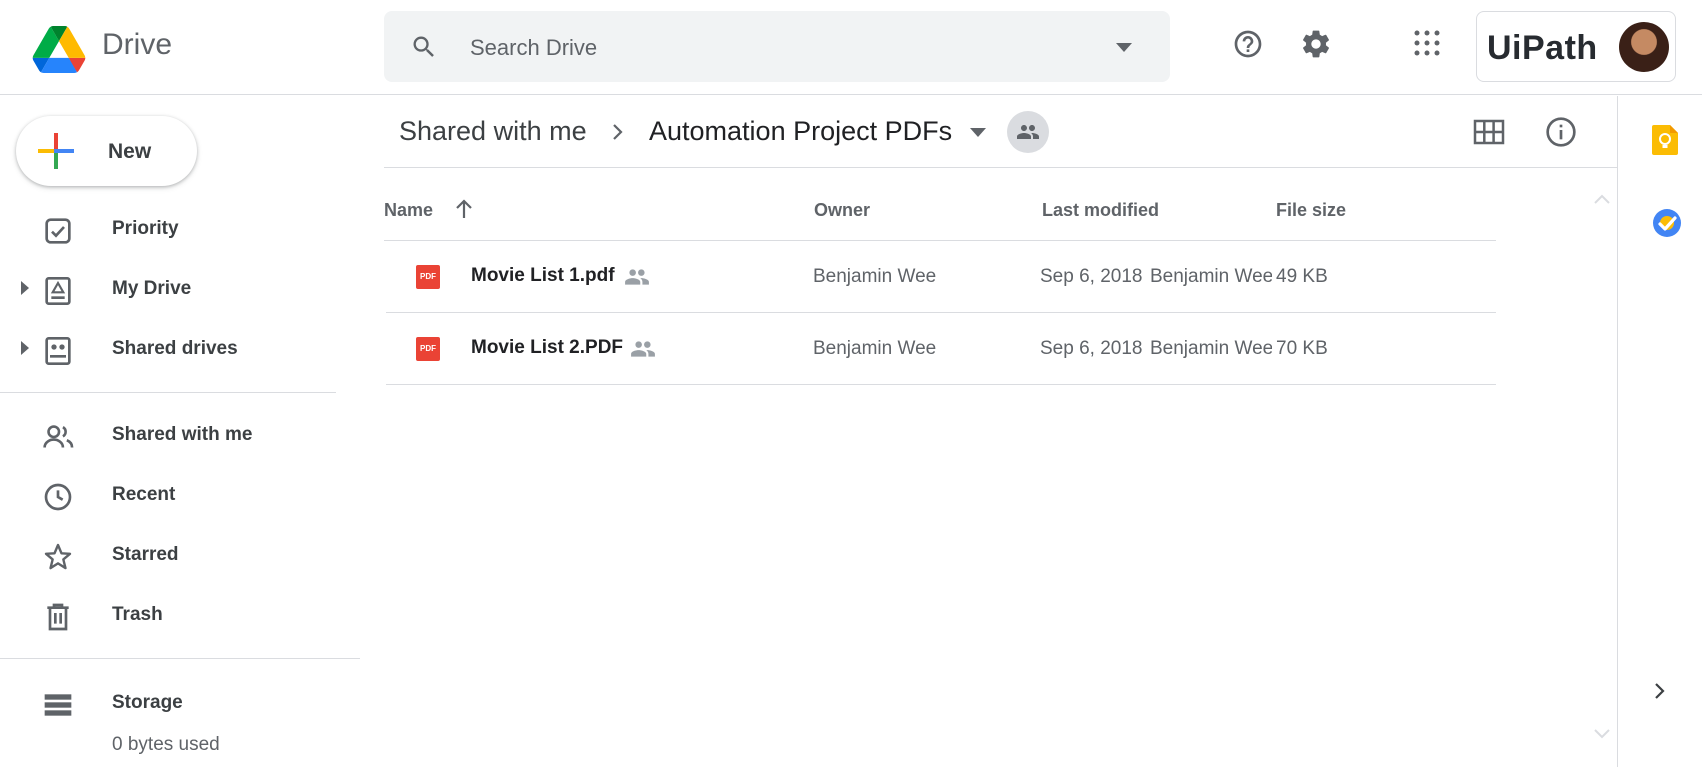 This screenshot has height=767, width=1702. Describe the element at coordinates (1302, 348) in the screenshot. I see `file-size: 70 KB` at that location.